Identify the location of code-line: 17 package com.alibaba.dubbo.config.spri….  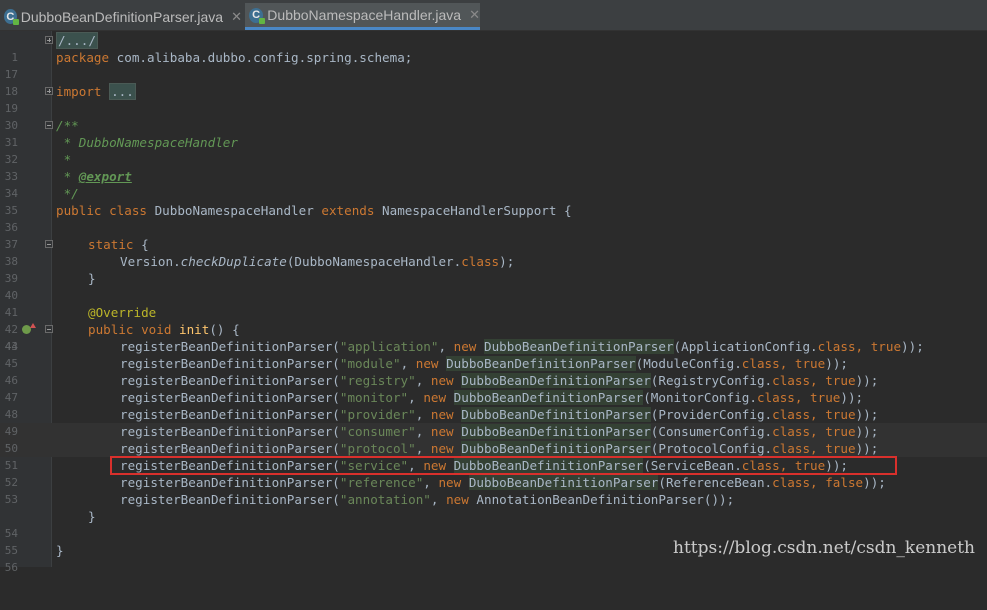
(493, 65).